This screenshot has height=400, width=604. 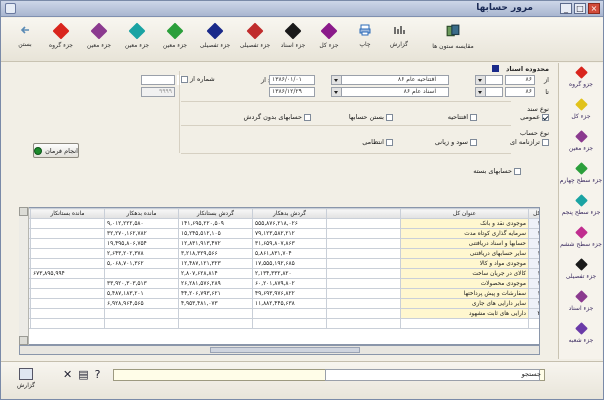 What do you see at coordinates (67, 374) in the screenshot?
I see `cross-tools-icon: ✕` at bounding box center [67, 374].